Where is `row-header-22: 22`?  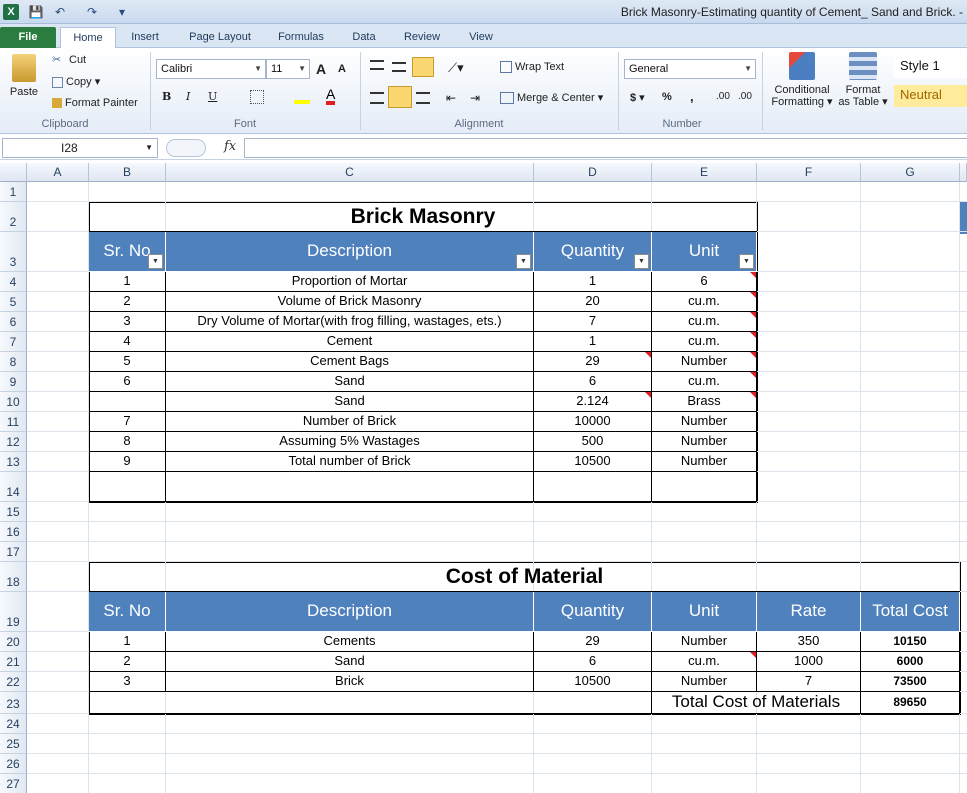
row-header-22: 22 is located at coordinates (13, 682).